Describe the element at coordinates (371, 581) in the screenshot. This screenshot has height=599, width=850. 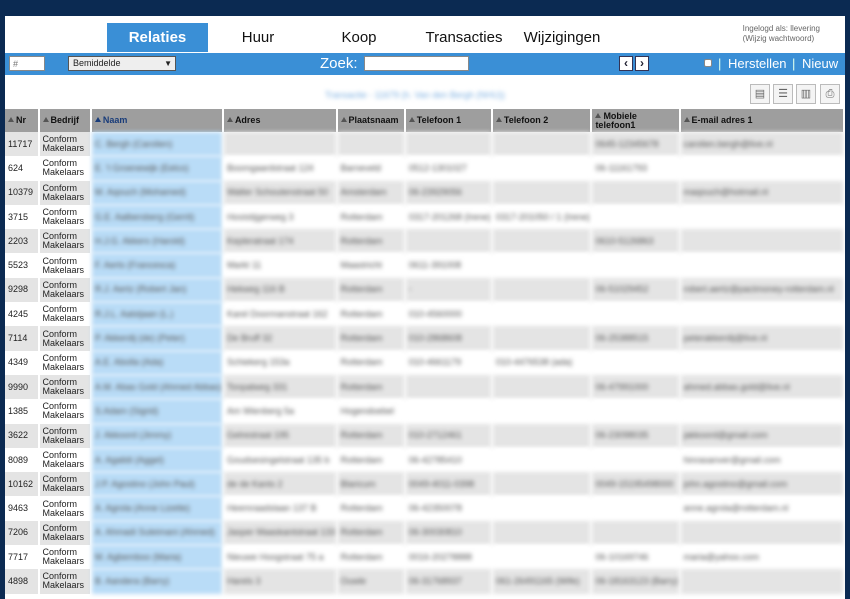
I see `cell-plaats: Ouwle` at that location.